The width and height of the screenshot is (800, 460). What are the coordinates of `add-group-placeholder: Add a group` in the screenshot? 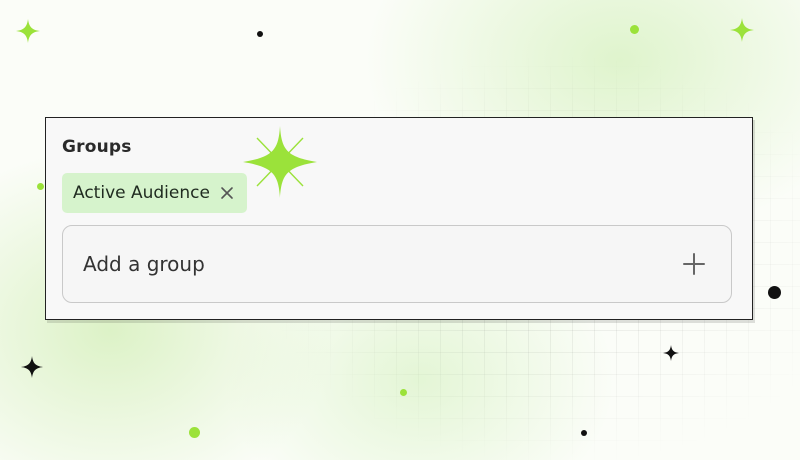 It's located at (144, 264).